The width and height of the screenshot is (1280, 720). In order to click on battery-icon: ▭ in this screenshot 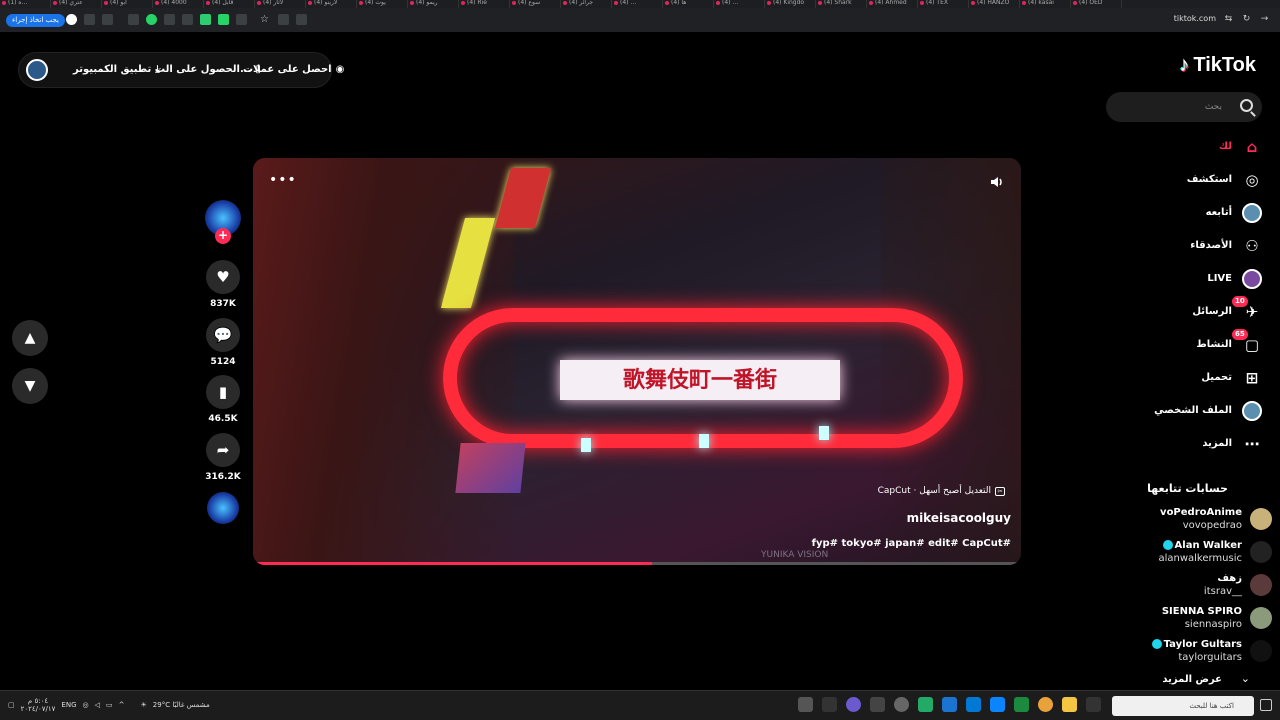, I will do `click(109, 705)`.